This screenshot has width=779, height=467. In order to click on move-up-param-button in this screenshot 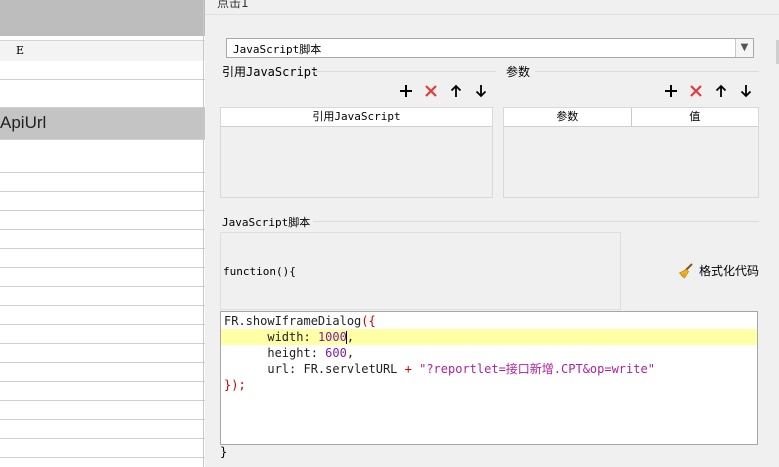, I will do `click(721, 91)`.